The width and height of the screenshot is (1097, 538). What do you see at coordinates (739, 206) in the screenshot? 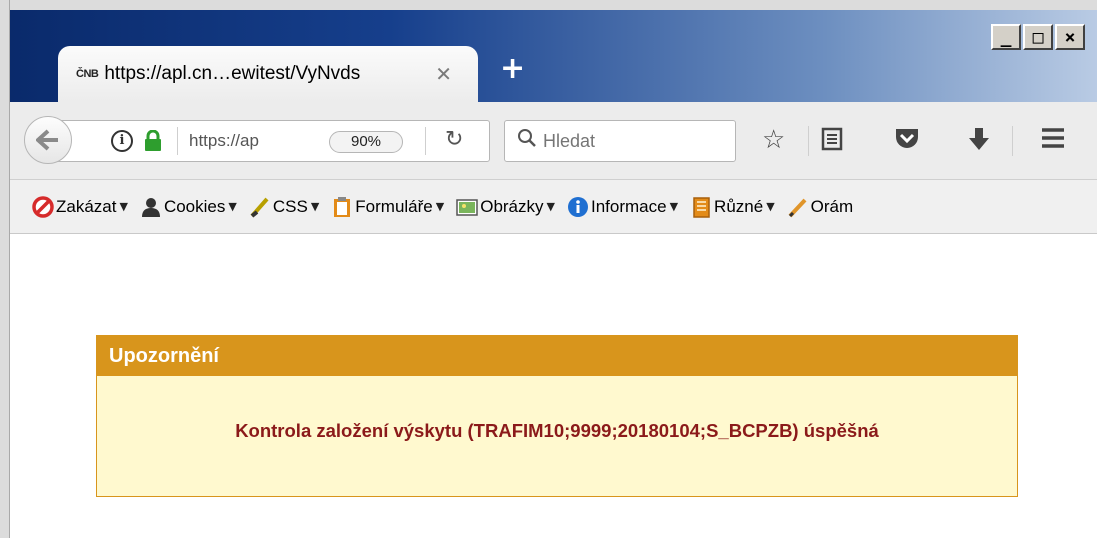
I see `toolbar-item-label: Různé` at bounding box center [739, 206].